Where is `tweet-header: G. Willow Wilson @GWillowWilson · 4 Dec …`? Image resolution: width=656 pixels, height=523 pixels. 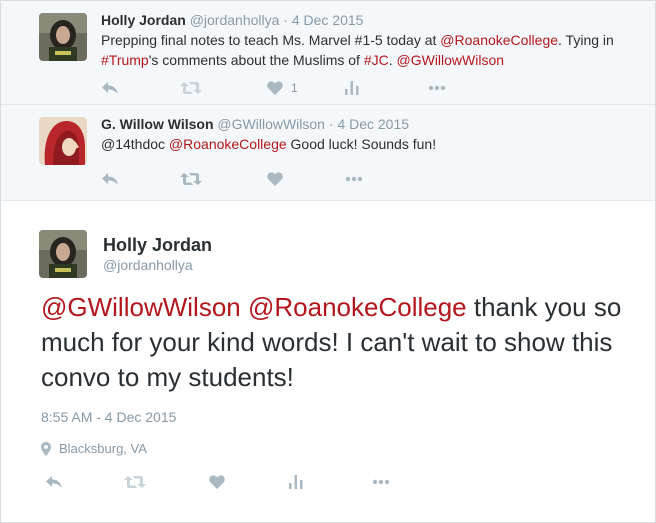 tweet-header: G. Willow Wilson @GWillowWilson · 4 Dec … is located at coordinates (255, 124).